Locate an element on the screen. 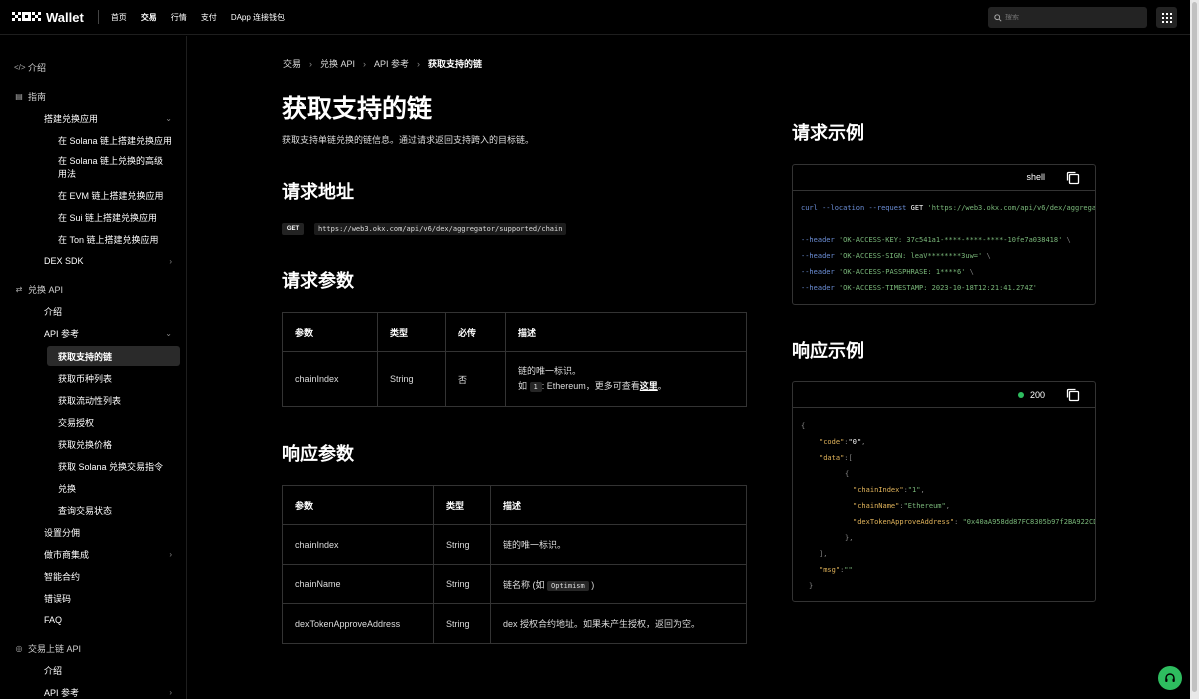 The width and height of the screenshot is (1199, 699). sidebar-item-build-ton: 在 Ton 链上搭建兑换应用 is located at coordinates (93, 239).